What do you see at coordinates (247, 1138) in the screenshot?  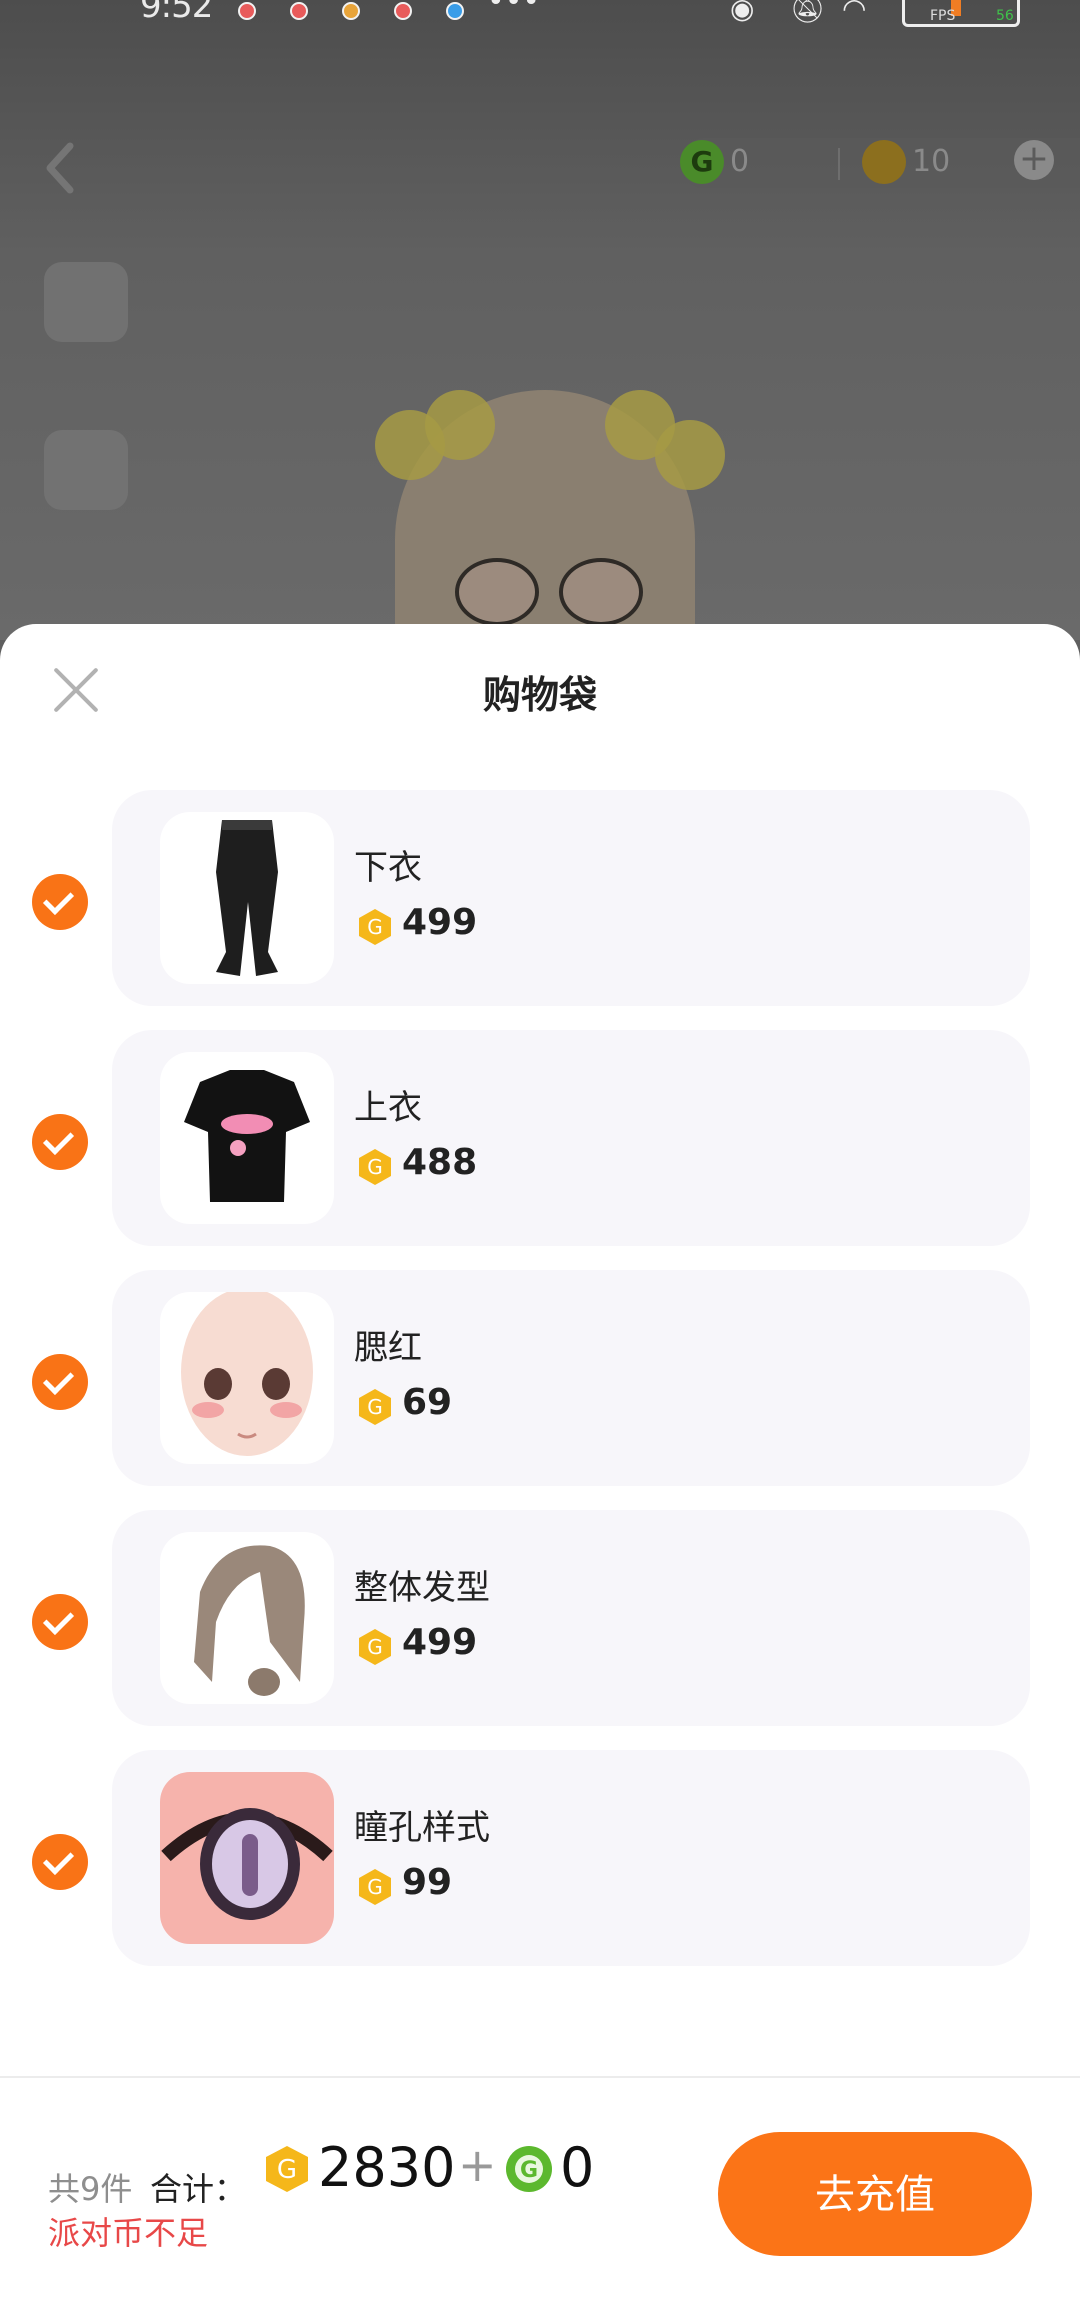 I see `tshirt-thumbnail` at bounding box center [247, 1138].